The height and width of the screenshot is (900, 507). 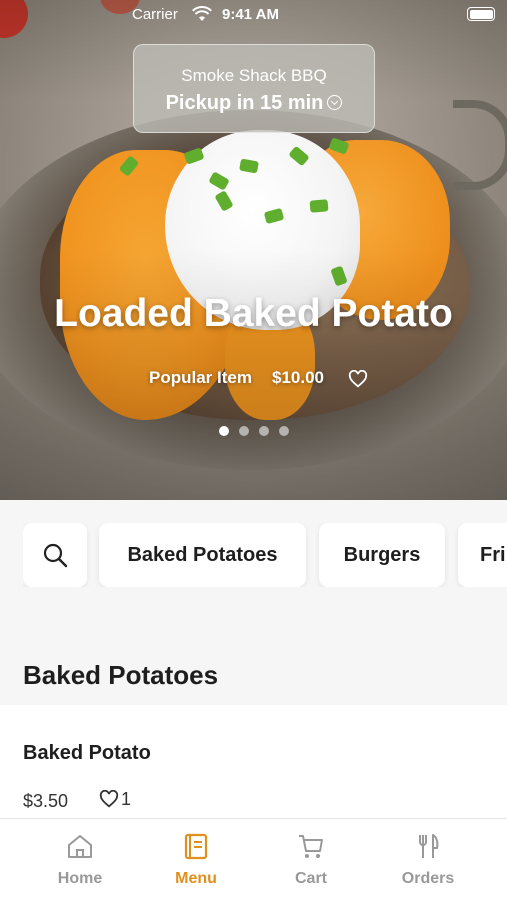 I want to click on tab-label: Cart, so click(x=310, y=878).